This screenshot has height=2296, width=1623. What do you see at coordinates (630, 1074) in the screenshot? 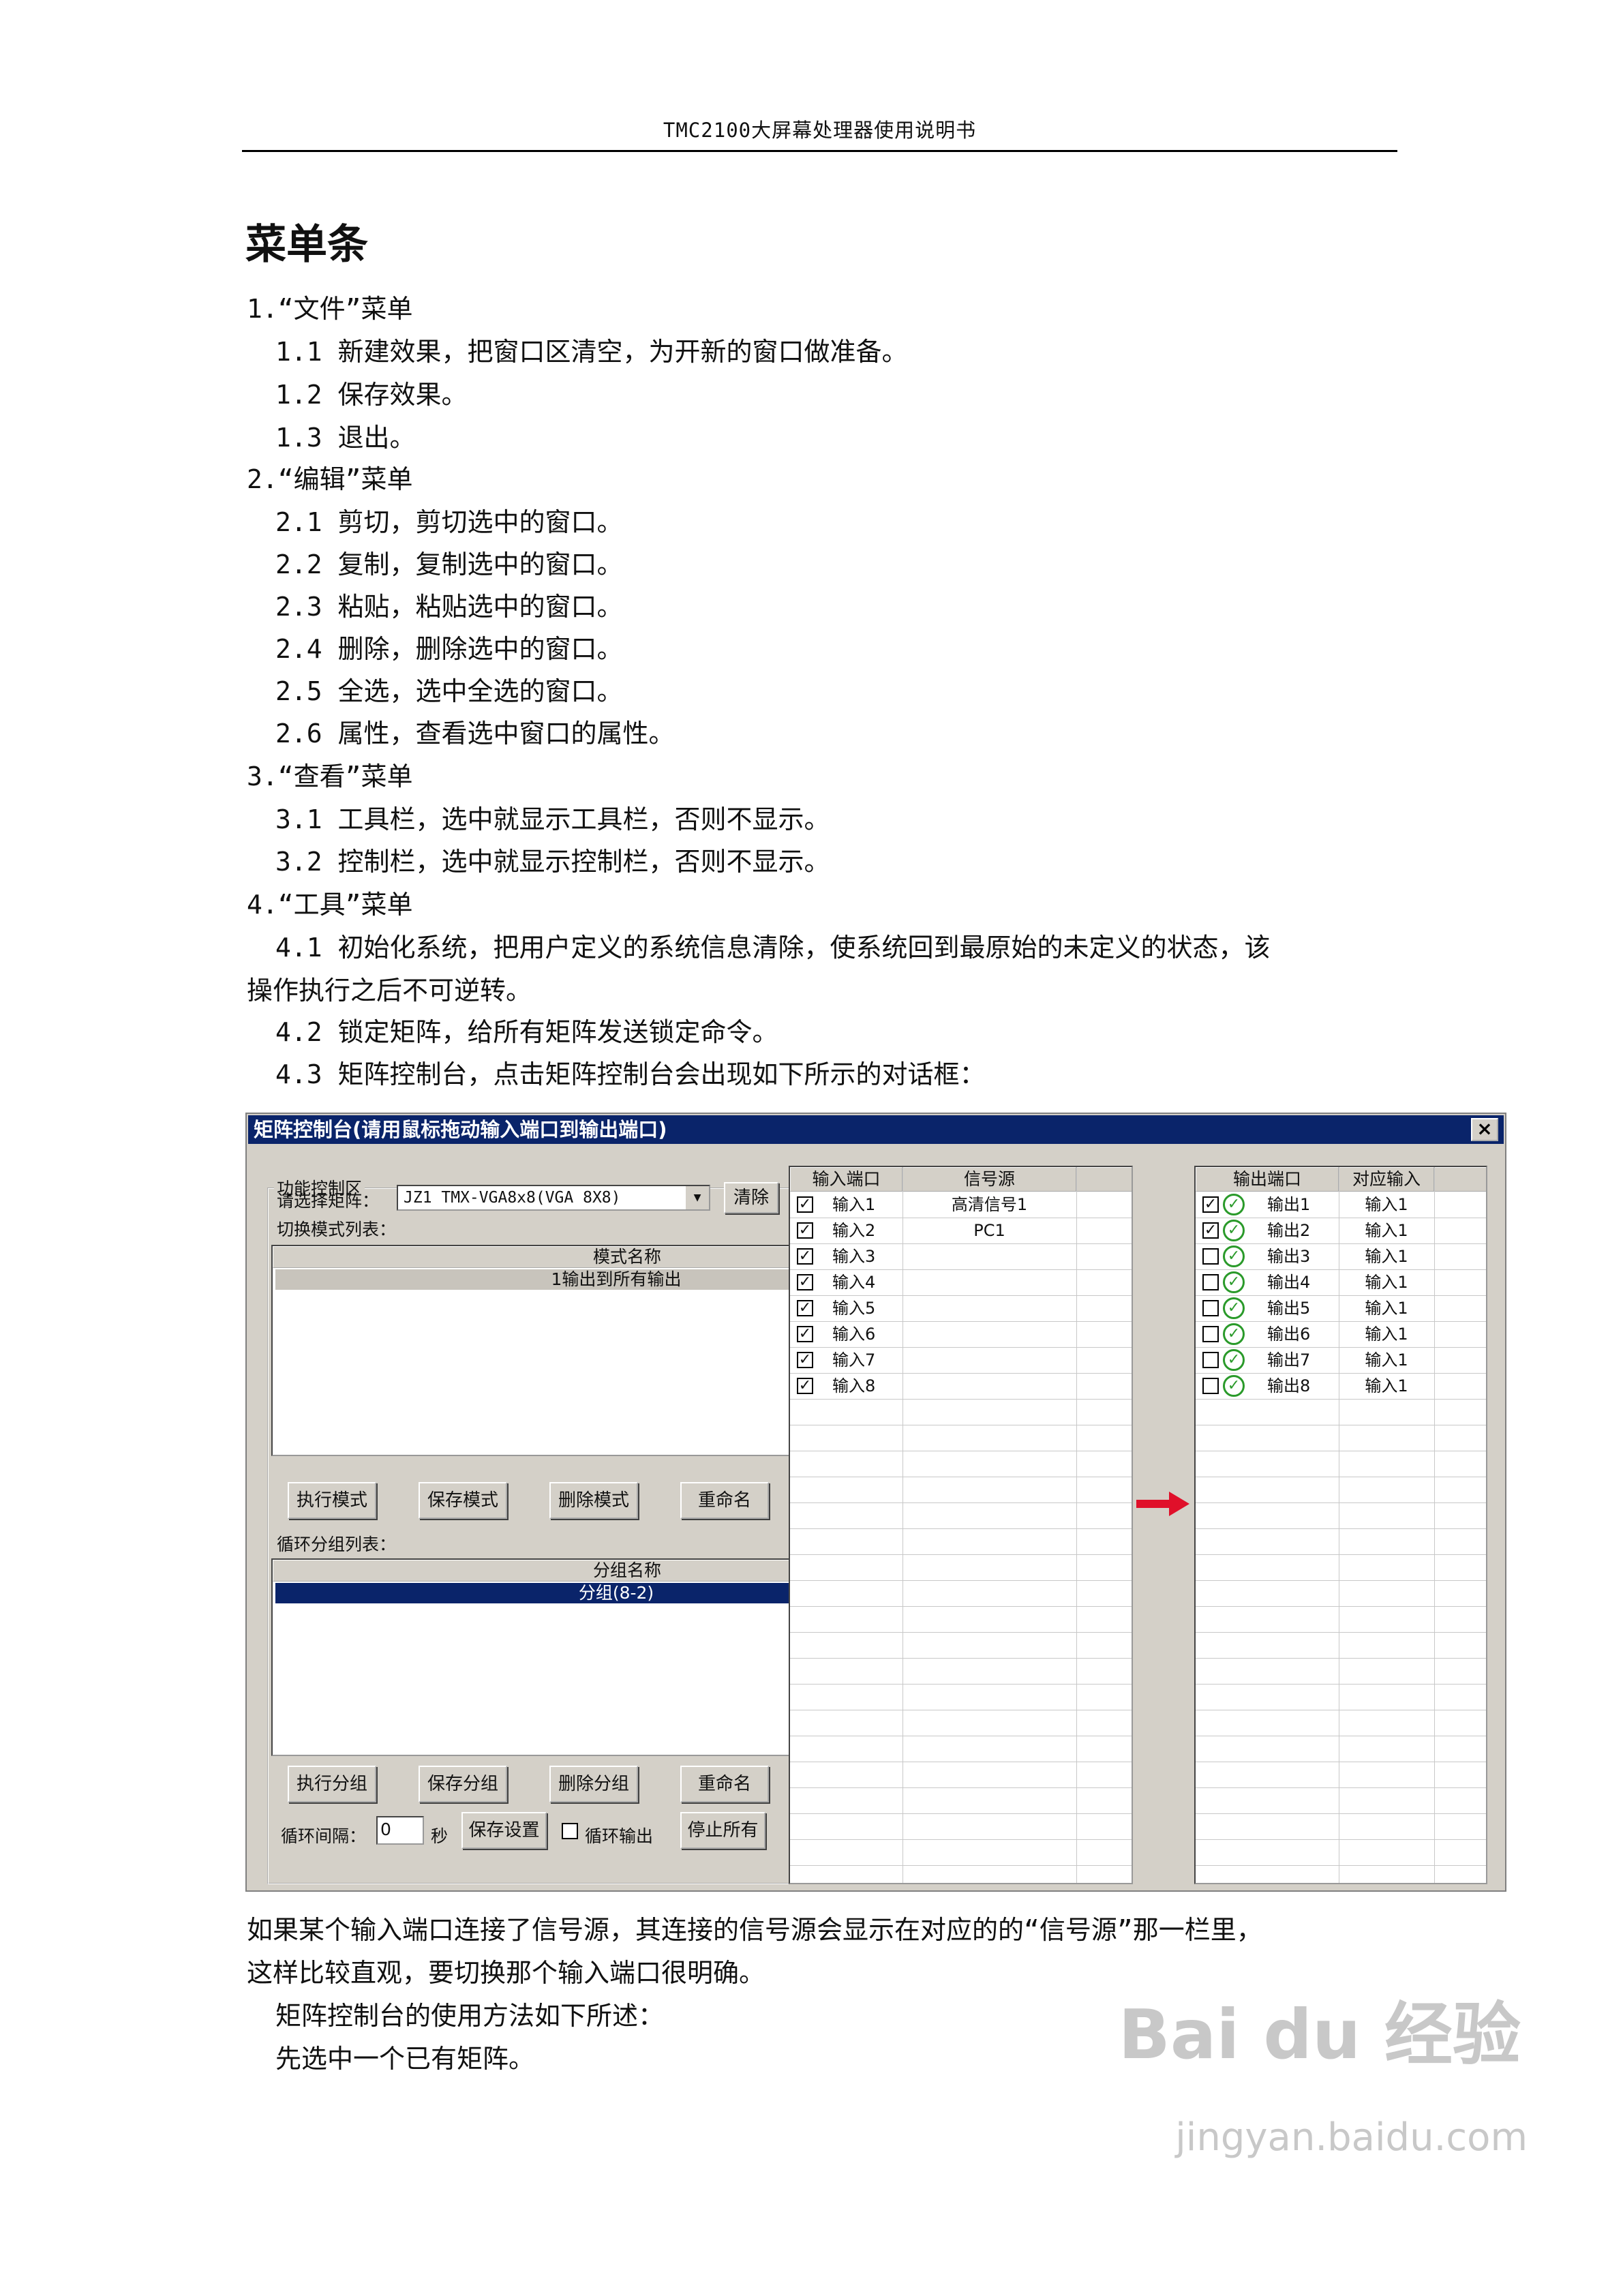
I see `text-line: 4.3 矩阵控制台，点击矩阵控制台会出现如下所示的对话框：` at bounding box center [630, 1074].